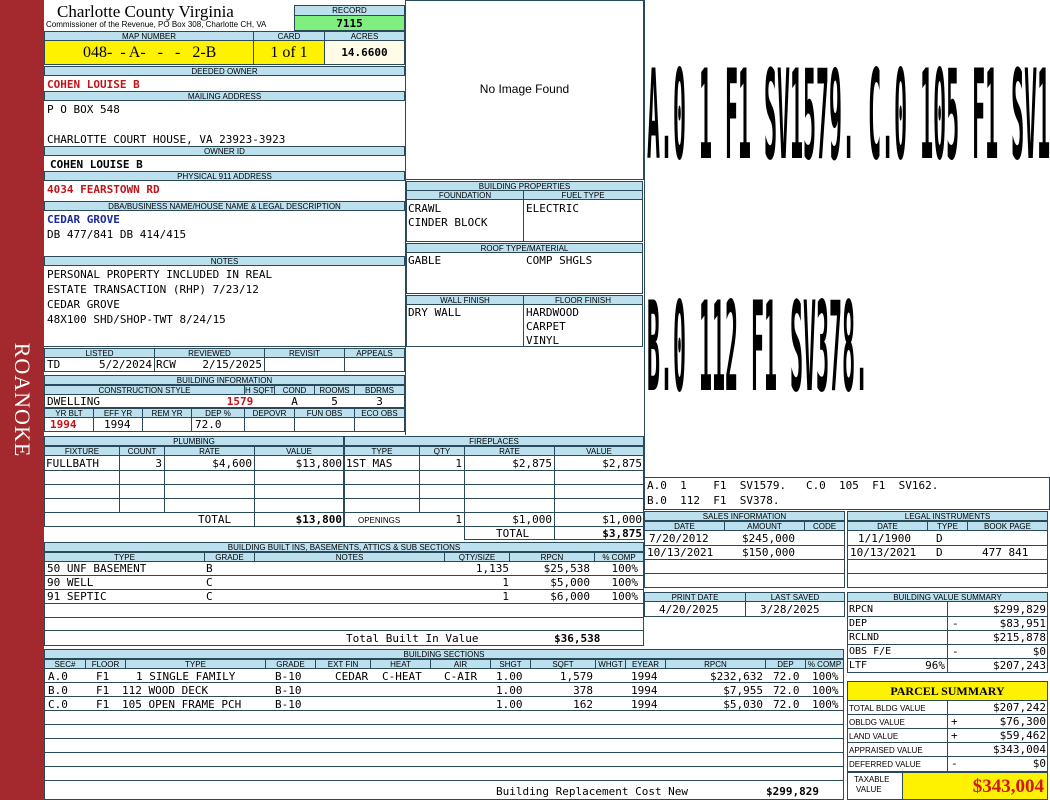  I want to click on builtins-rpcn-3: $6,000, so click(570, 596).